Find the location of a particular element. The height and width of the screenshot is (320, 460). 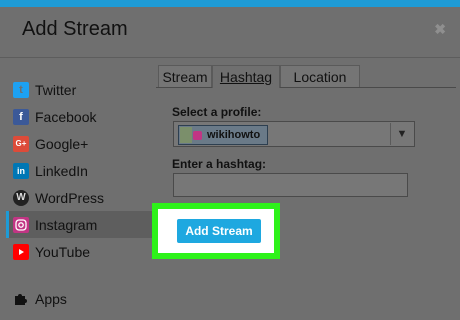

tab-location: Location is located at coordinates (320, 76).